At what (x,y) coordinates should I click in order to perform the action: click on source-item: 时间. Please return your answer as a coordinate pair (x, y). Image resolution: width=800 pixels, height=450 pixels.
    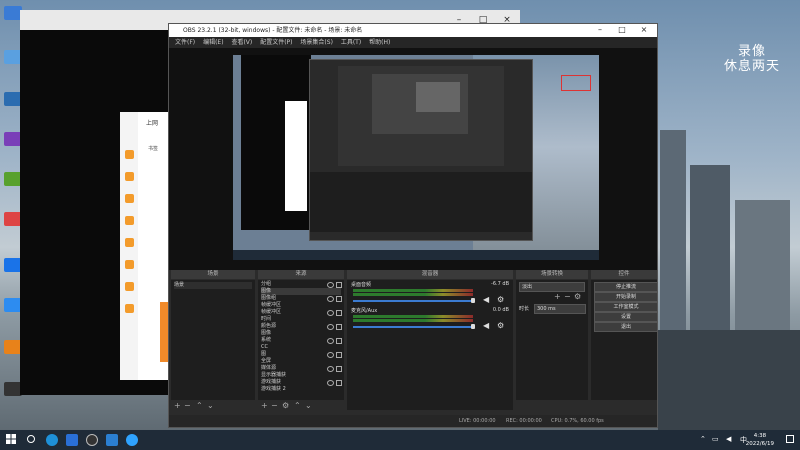
    Looking at the image, I should click on (266, 319).